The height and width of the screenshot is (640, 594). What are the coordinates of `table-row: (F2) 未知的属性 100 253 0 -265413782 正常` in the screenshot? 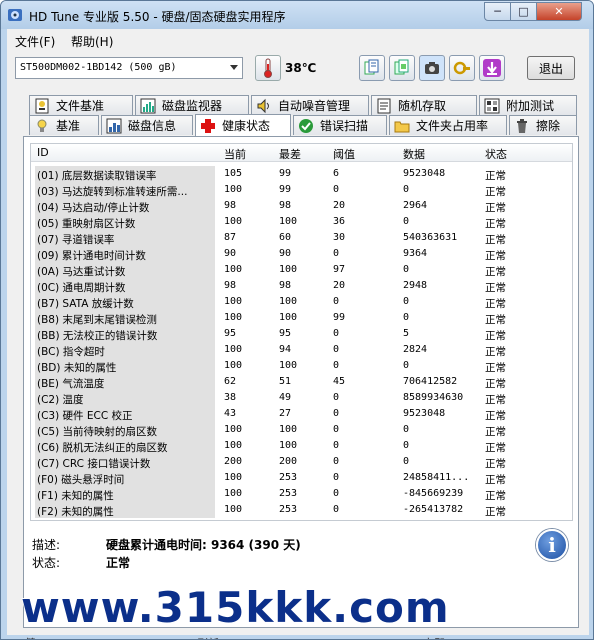 It's located at (301, 510).